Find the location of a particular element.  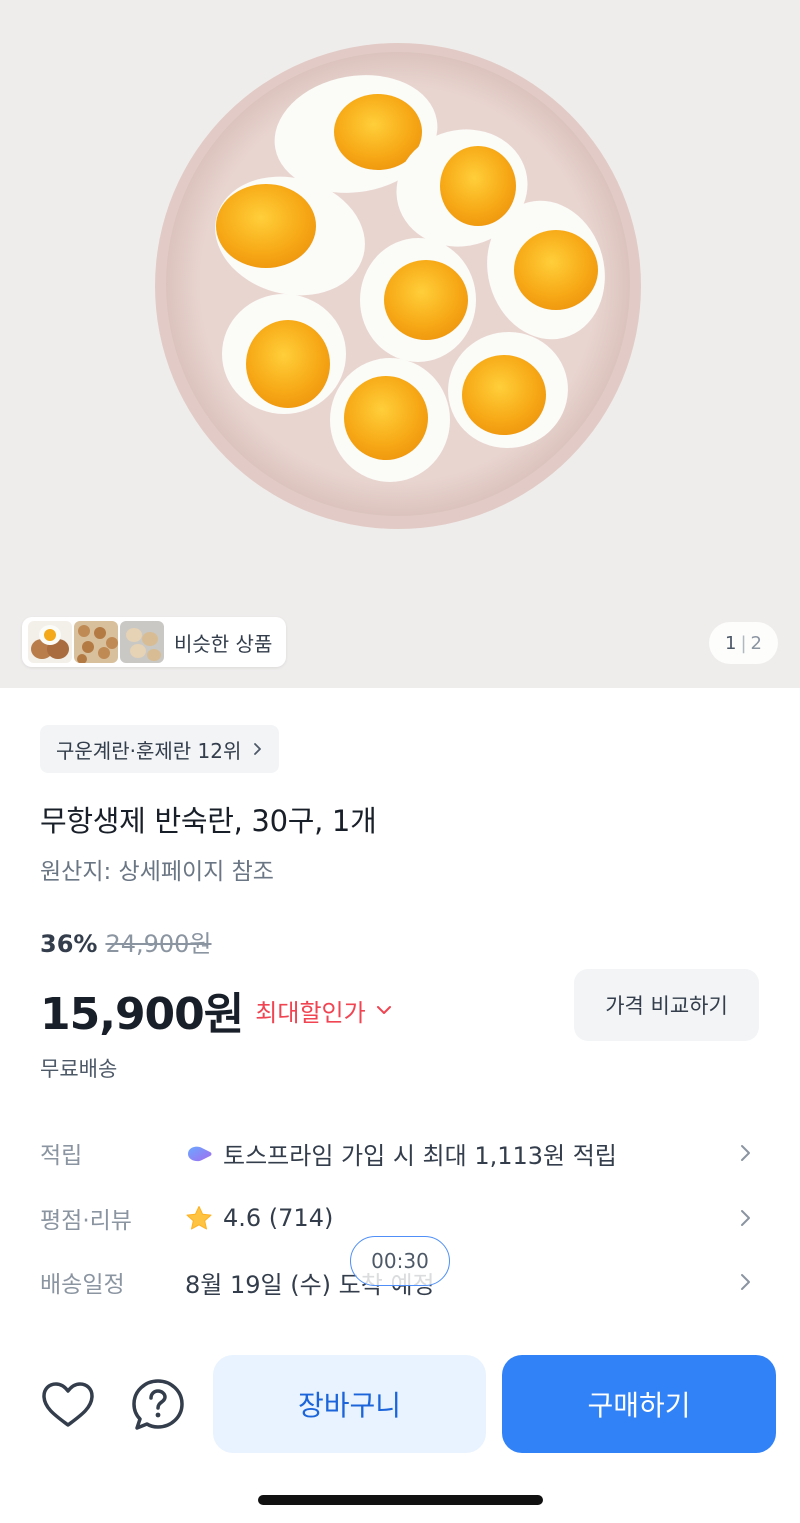

discount-row: 36% 24,900원 is located at coordinates (126, 941).